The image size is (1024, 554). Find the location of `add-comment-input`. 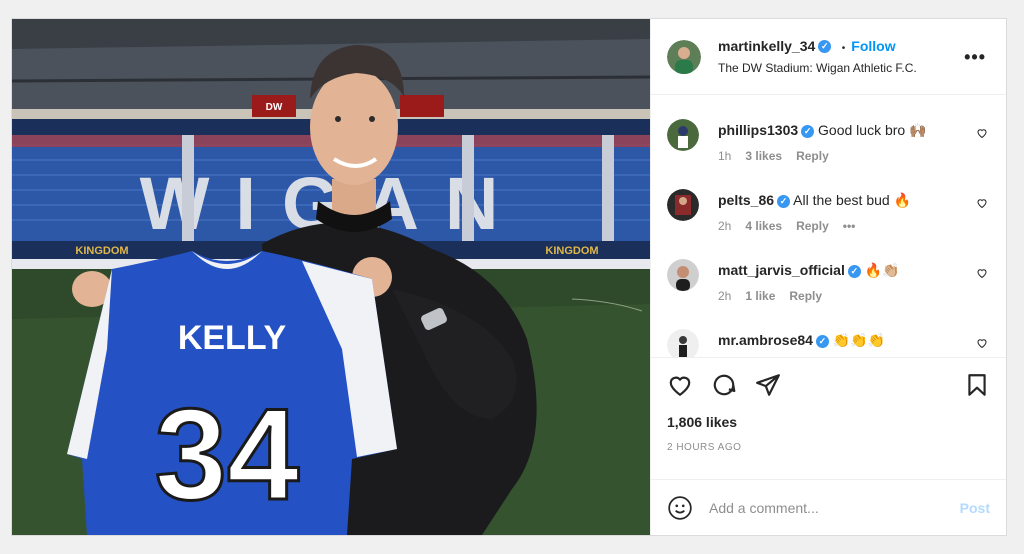

add-comment-input is located at coordinates (834, 507).